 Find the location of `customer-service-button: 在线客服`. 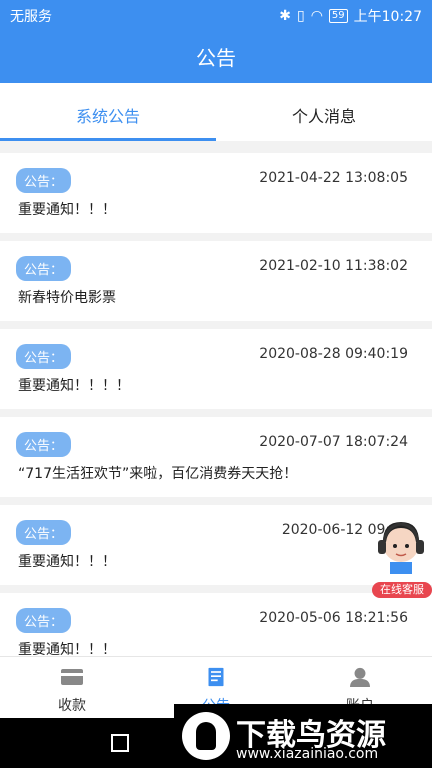

customer-service-button: 在线客服 is located at coordinates (400, 559).